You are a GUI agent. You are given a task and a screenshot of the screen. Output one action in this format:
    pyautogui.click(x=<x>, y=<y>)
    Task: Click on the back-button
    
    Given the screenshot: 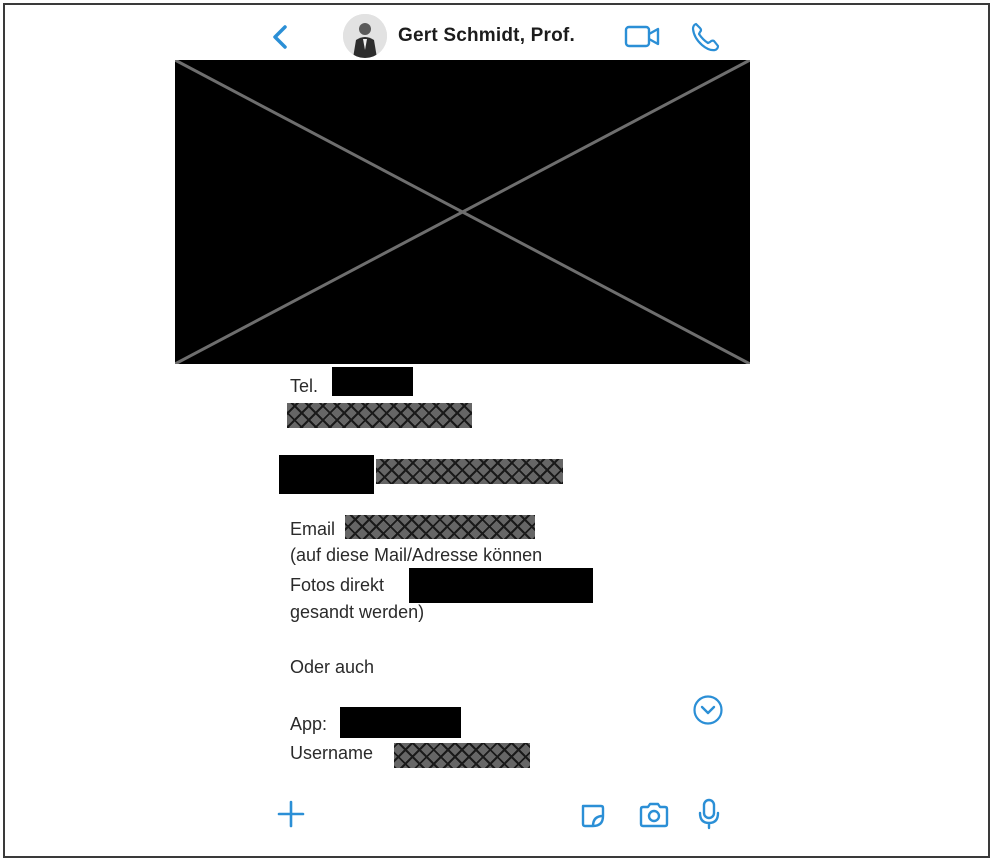 What is the action you would take?
    pyautogui.click(x=281, y=37)
    